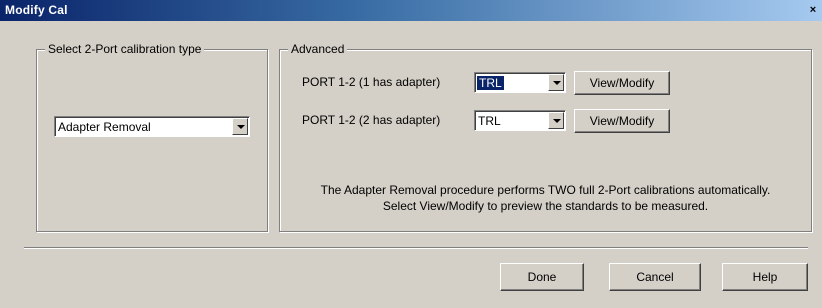  What do you see at coordinates (520, 82) in the screenshot?
I see `port-1-adapter-select: TRL` at bounding box center [520, 82].